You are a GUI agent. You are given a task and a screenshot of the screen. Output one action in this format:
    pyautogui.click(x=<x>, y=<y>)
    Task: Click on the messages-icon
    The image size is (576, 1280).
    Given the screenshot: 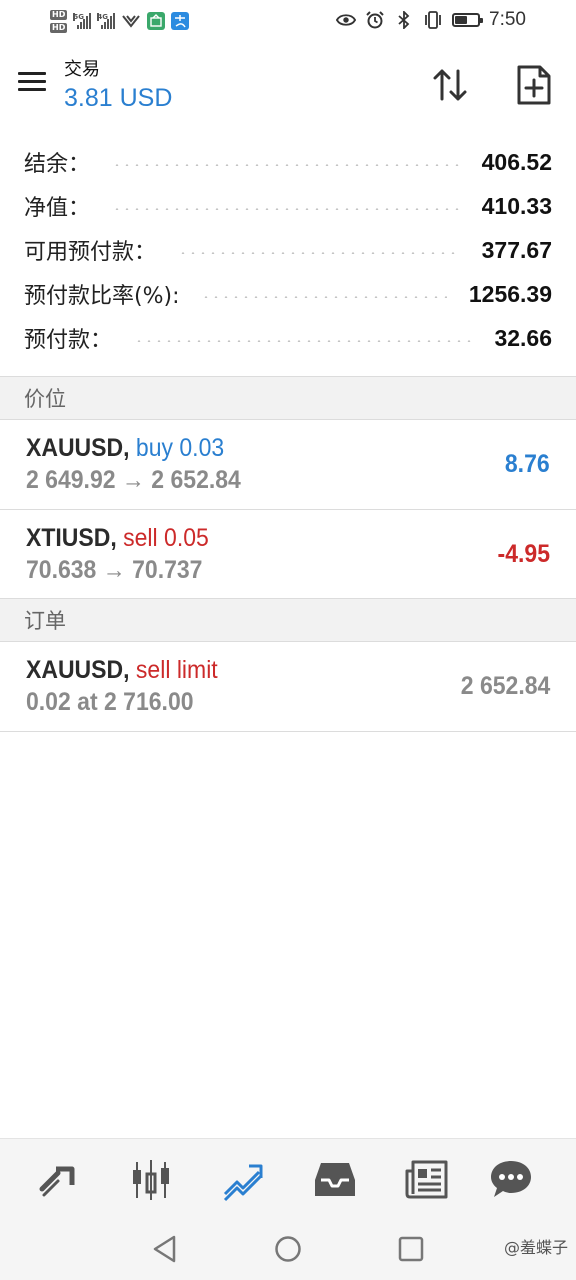 What is the action you would take?
    pyautogui.click(x=511, y=1180)
    